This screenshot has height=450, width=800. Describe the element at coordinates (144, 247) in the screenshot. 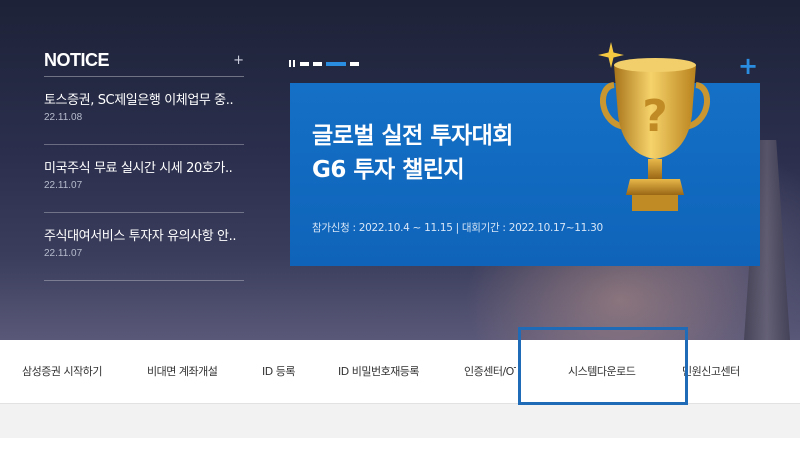

I see `notice-item: 주식대여서비스 투자자 유의사항 안.. 22.11.07` at that location.